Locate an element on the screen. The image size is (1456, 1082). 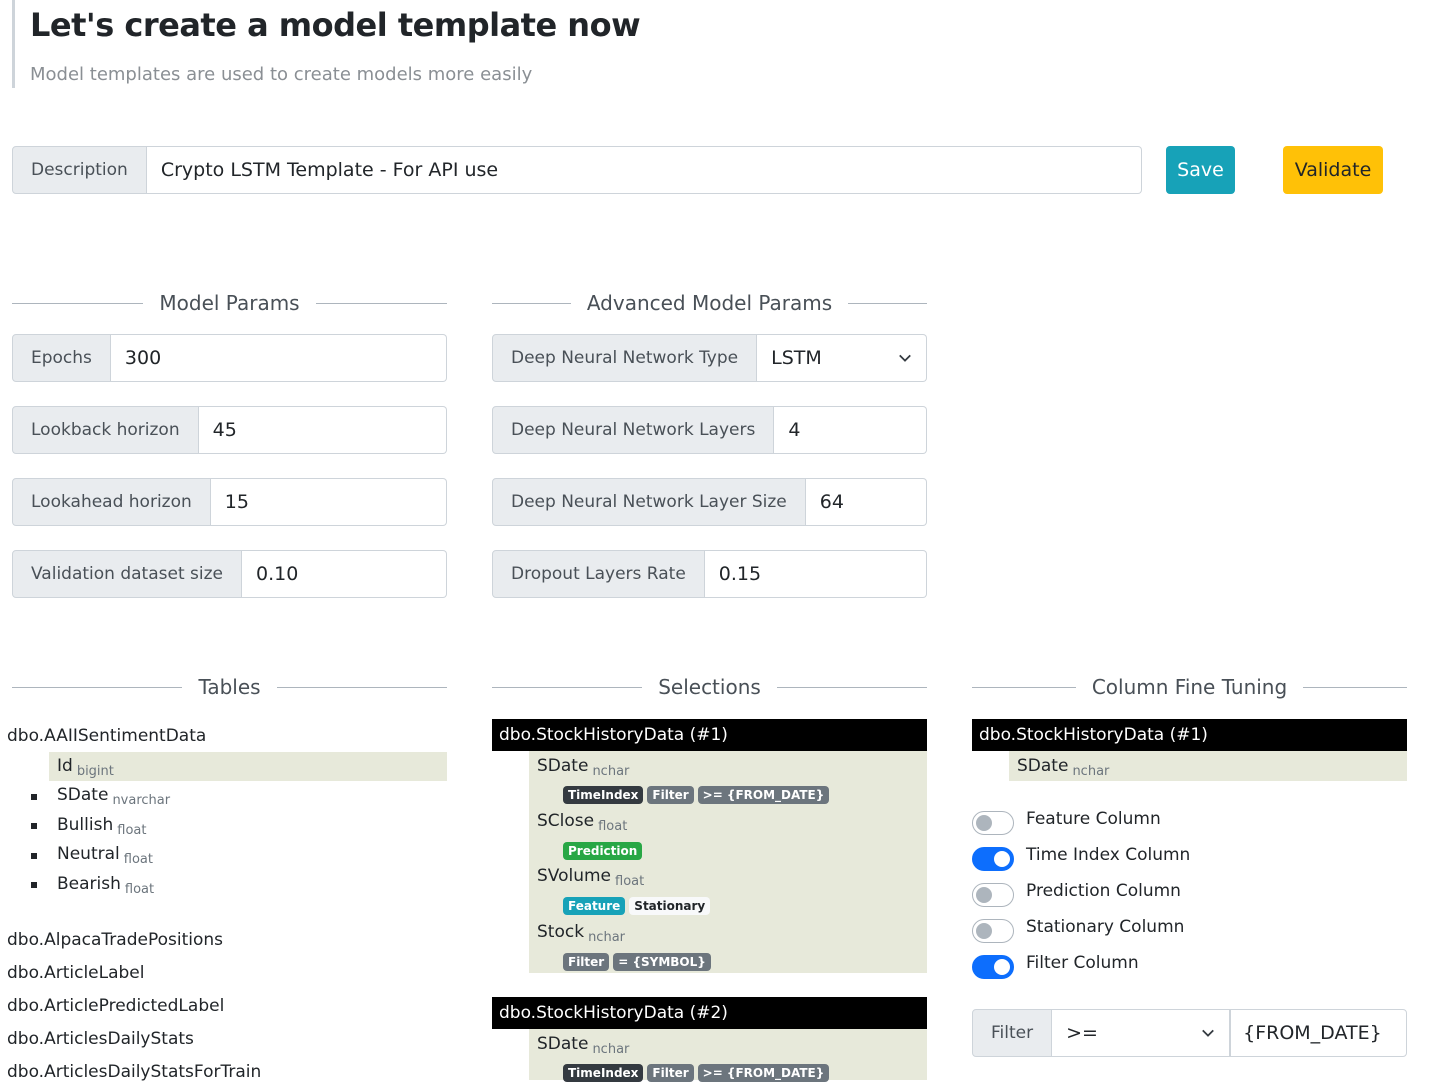
lookback-input: 45 is located at coordinates (322, 430).